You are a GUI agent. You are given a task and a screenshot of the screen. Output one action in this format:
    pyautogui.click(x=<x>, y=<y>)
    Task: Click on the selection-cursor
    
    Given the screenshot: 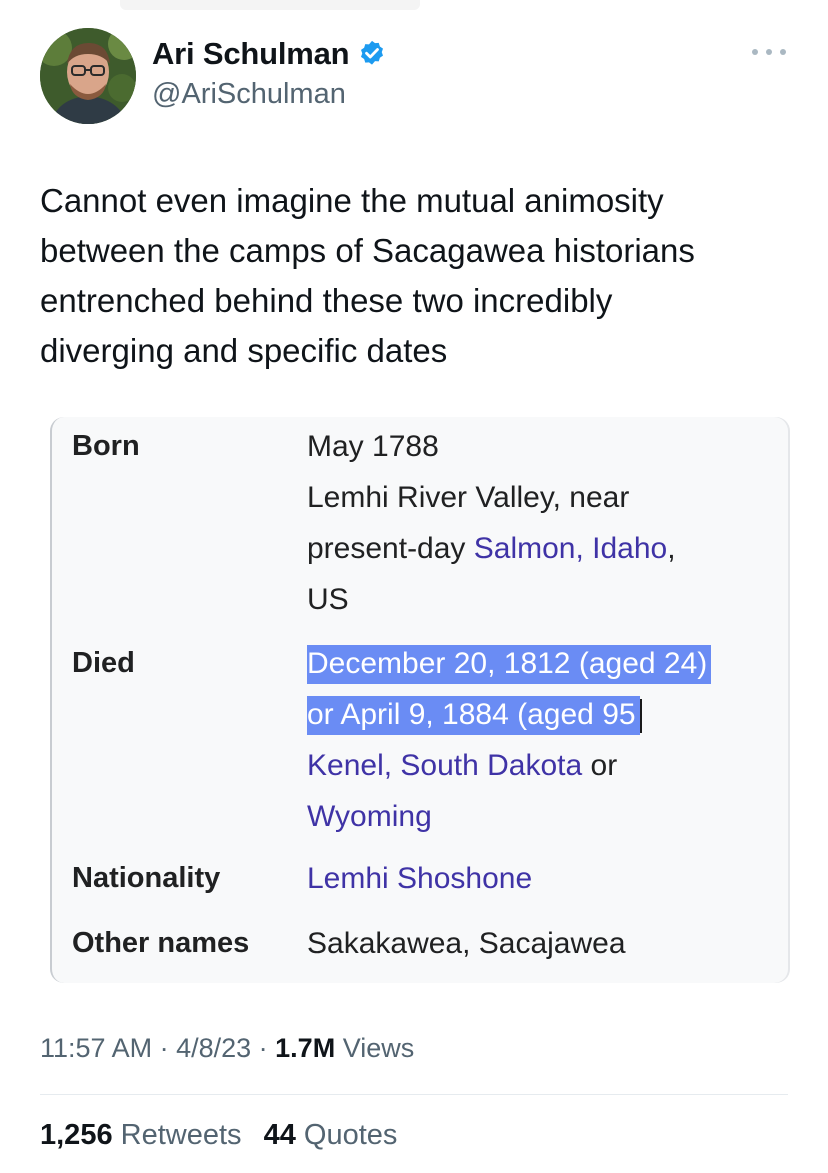 What is the action you would take?
    pyautogui.click(x=640, y=716)
    